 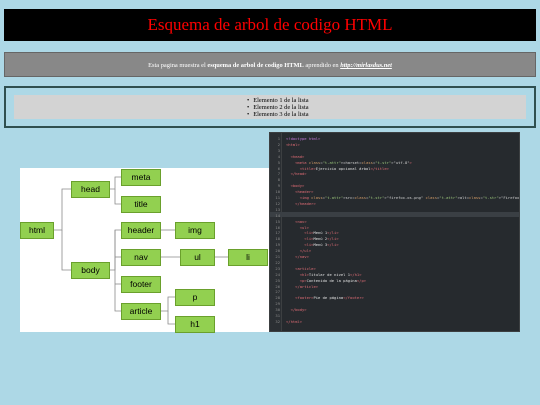 I want to click on line-number: 23, so click(x=277, y=268).